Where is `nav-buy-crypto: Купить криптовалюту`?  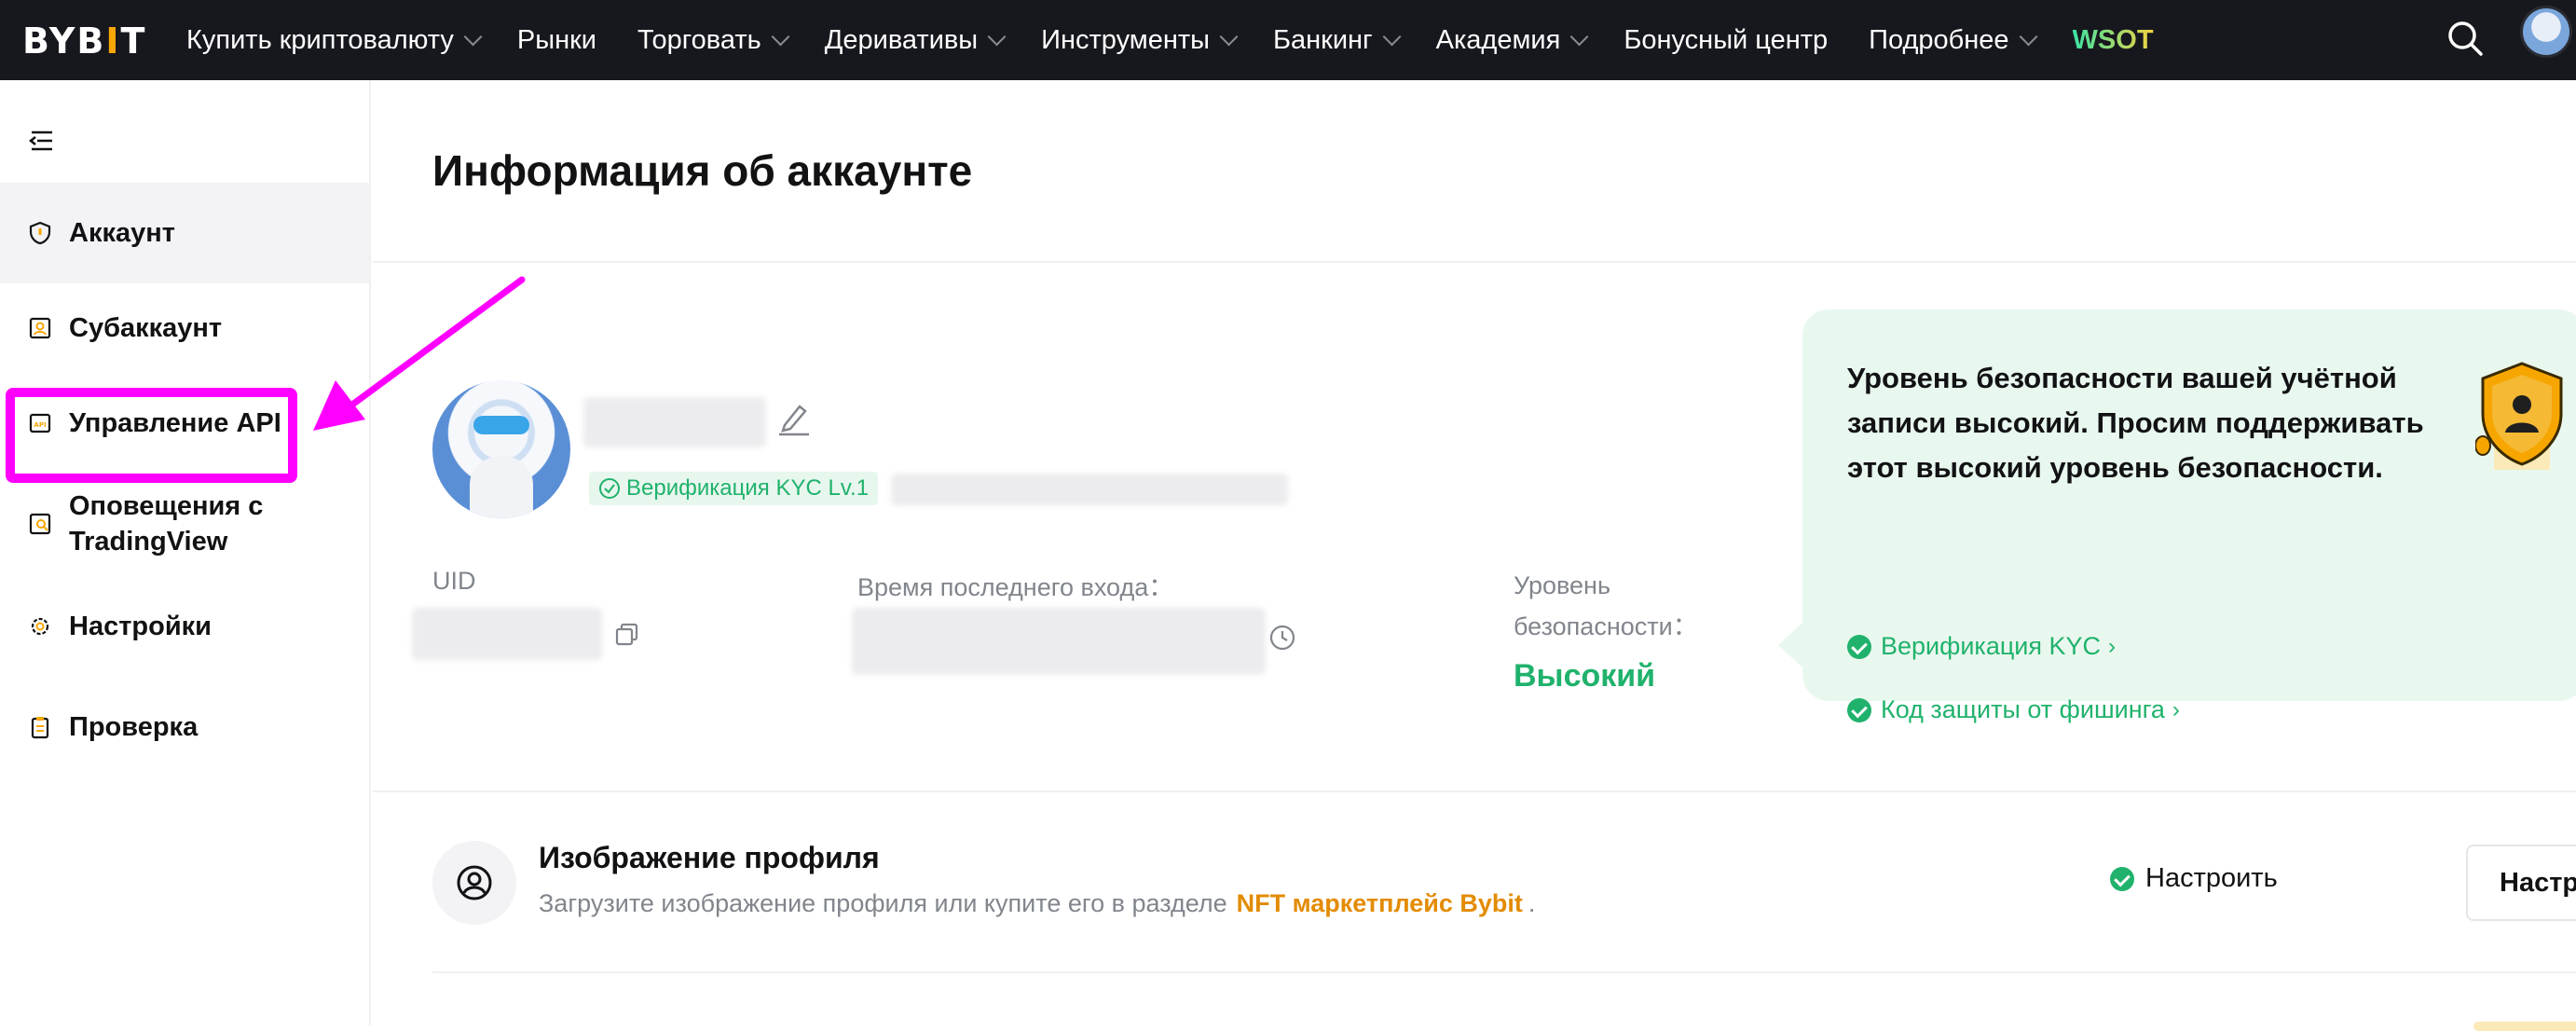
nav-buy-crypto: Купить криптовалюту is located at coordinates (334, 41).